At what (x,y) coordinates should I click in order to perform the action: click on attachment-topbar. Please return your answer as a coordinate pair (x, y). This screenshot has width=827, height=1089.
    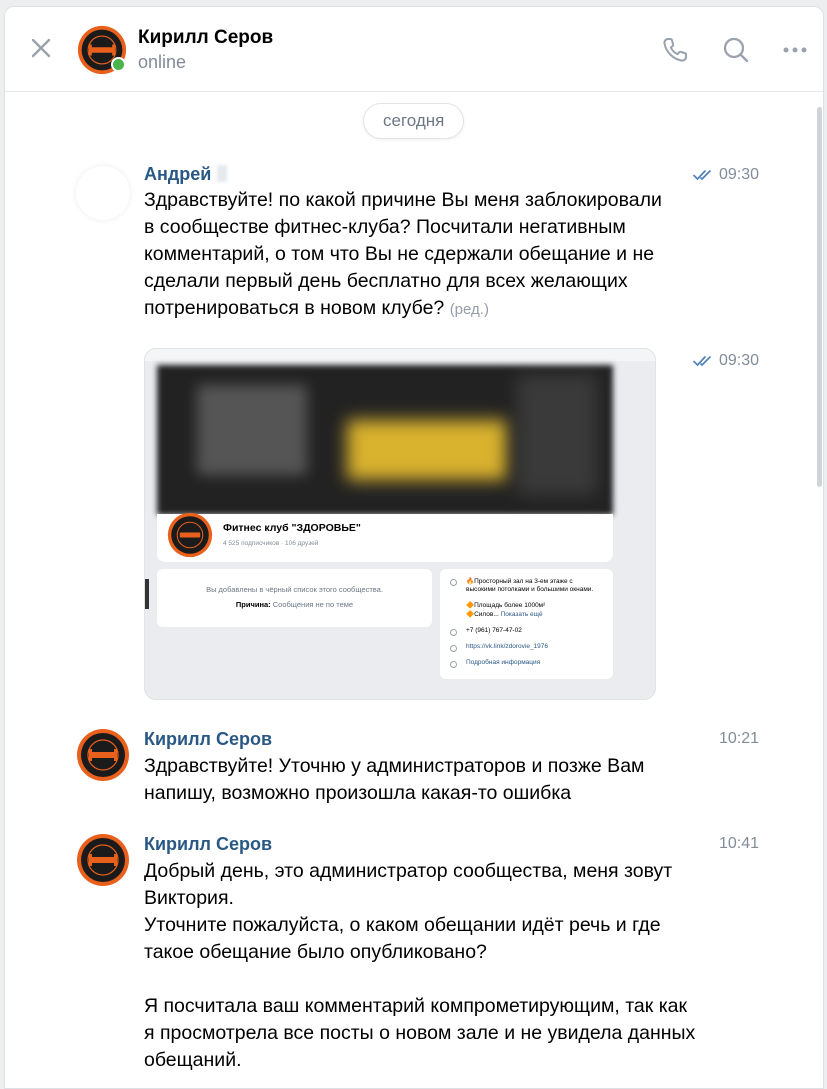
    Looking at the image, I should click on (400, 355).